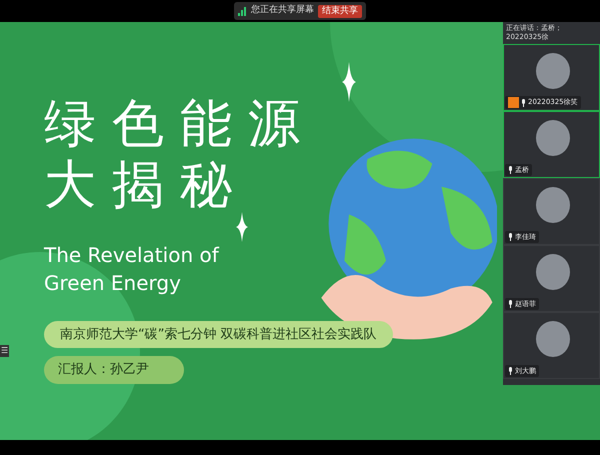 The width and height of the screenshot is (600, 455). Describe the element at coordinates (132, 255) in the screenshot. I see `slide-subtitle: The Revelation of` at that location.